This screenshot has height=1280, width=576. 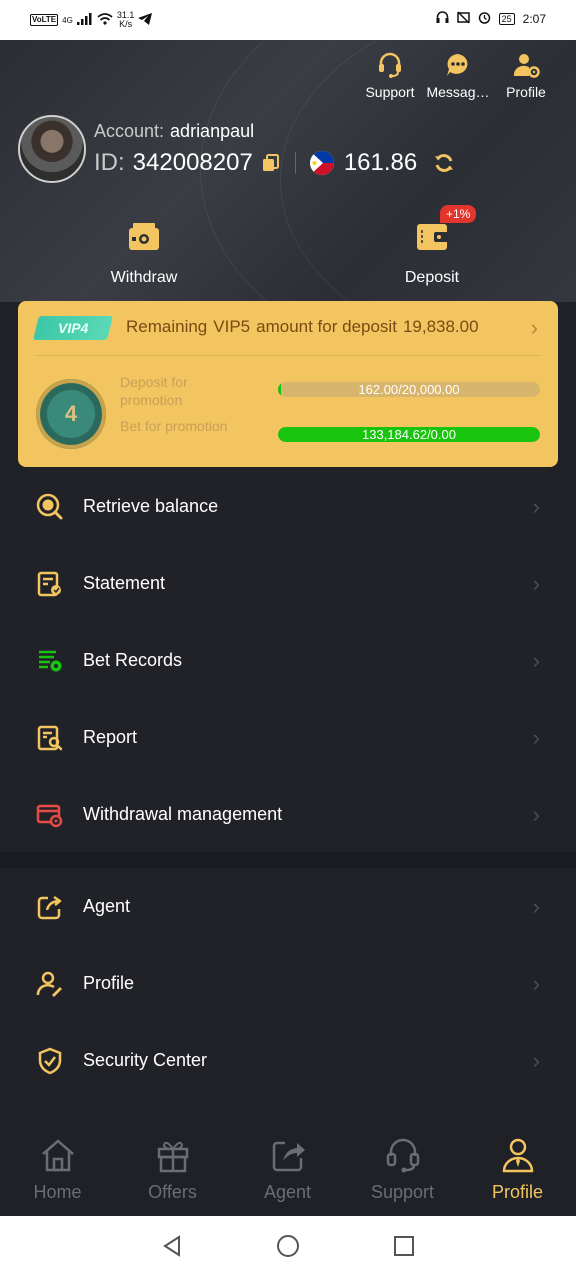 What do you see at coordinates (57, 1155) in the screenshot?
I see `home-icon` at bounding box center [57, 1155].